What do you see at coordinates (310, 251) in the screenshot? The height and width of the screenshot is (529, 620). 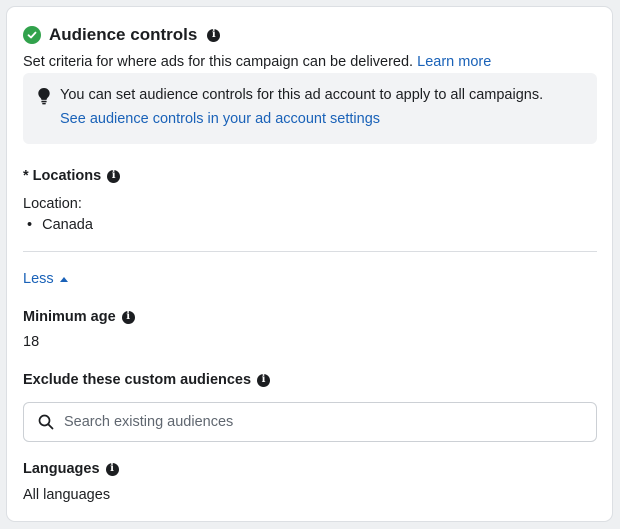 I see `section-divider` at bounding box center [310, 251].